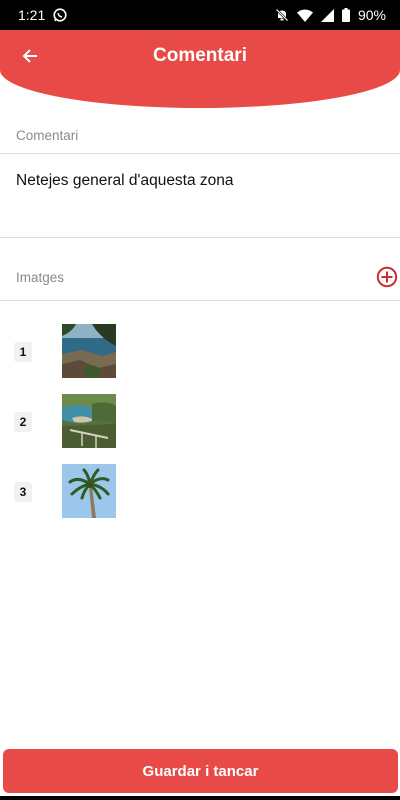  Describe the element at coordinates (23, 422) in the screenshot. I see `image-number: 2` at that location.